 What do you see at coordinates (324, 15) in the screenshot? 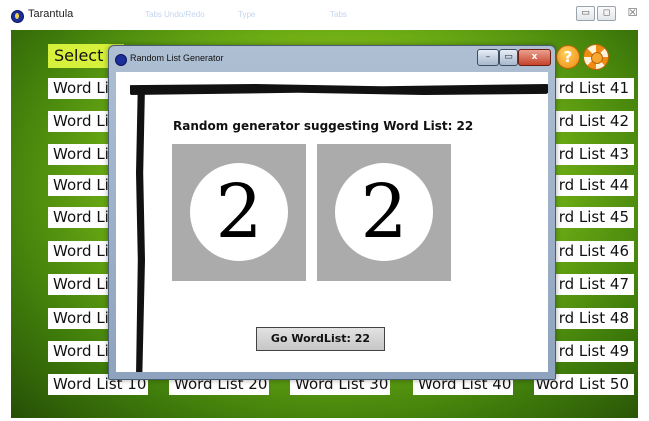
I see `window-titlebar: Tarantula Tabs Undo/Redo Type Tabs ▭ ◻ ☒` at bounding box center [324, 15].